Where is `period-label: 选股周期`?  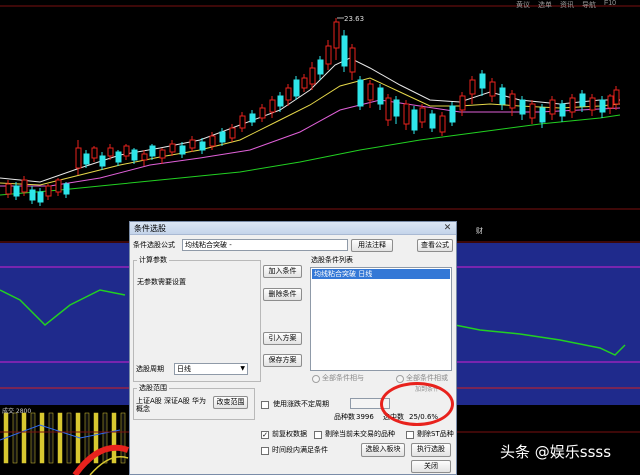
period-label: 选股周期 is located at coordinates (150, 369).